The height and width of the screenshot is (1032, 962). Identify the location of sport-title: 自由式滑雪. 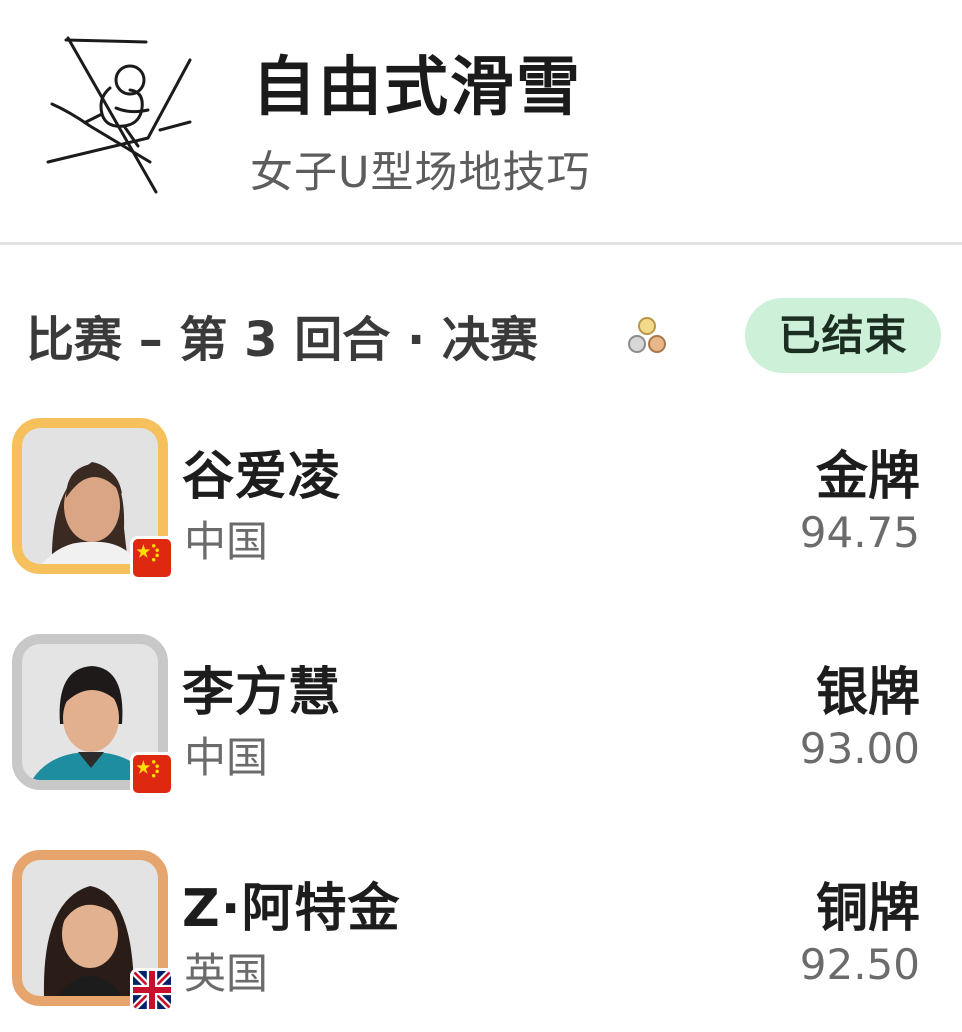
(417, 88).